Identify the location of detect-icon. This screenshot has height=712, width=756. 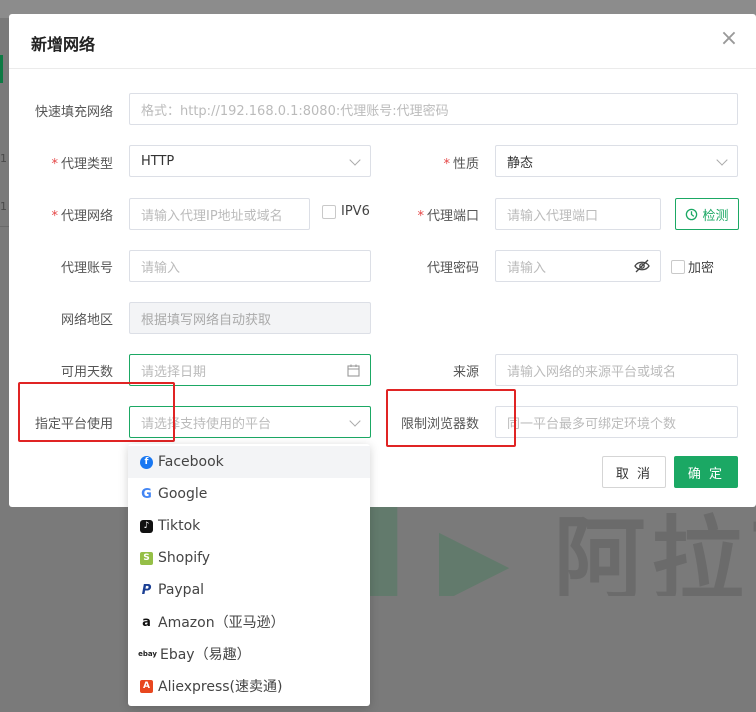
(692, 214).